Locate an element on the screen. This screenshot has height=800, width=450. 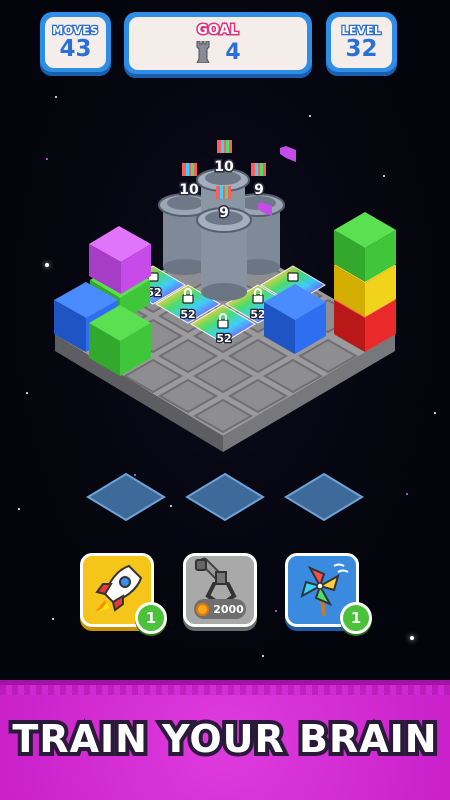
grabber-cost: 2000 is located at coordinates (220, 609).